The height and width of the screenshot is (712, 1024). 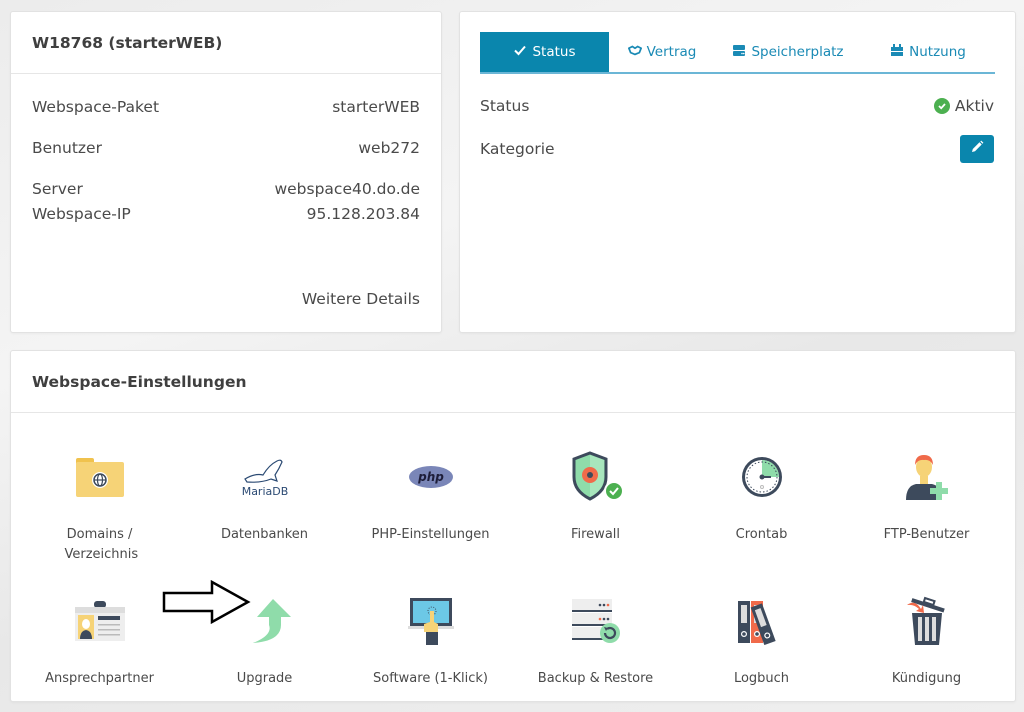 What do you see at coordinates (517, 149) in the screenshot?
I see `category-label: Kategorie` at bounding box center [517, 149].